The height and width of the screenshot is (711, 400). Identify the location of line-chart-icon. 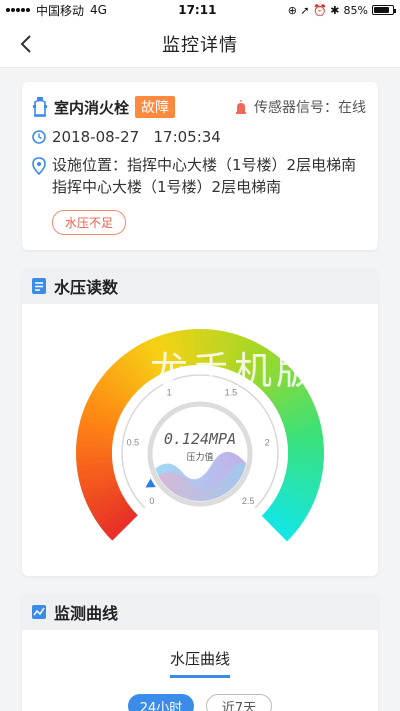
(39, 612).